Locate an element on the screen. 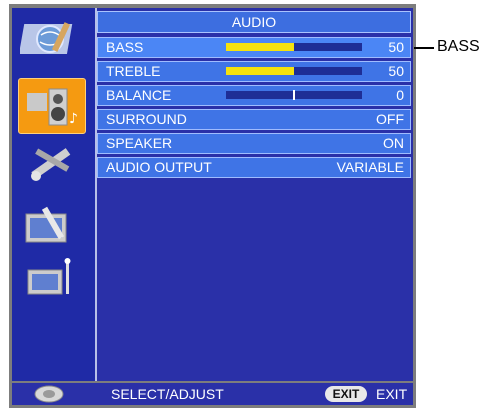 This screenshot has width=497, height=413. row-label: TREBLE is located at coordinates (133, 71).